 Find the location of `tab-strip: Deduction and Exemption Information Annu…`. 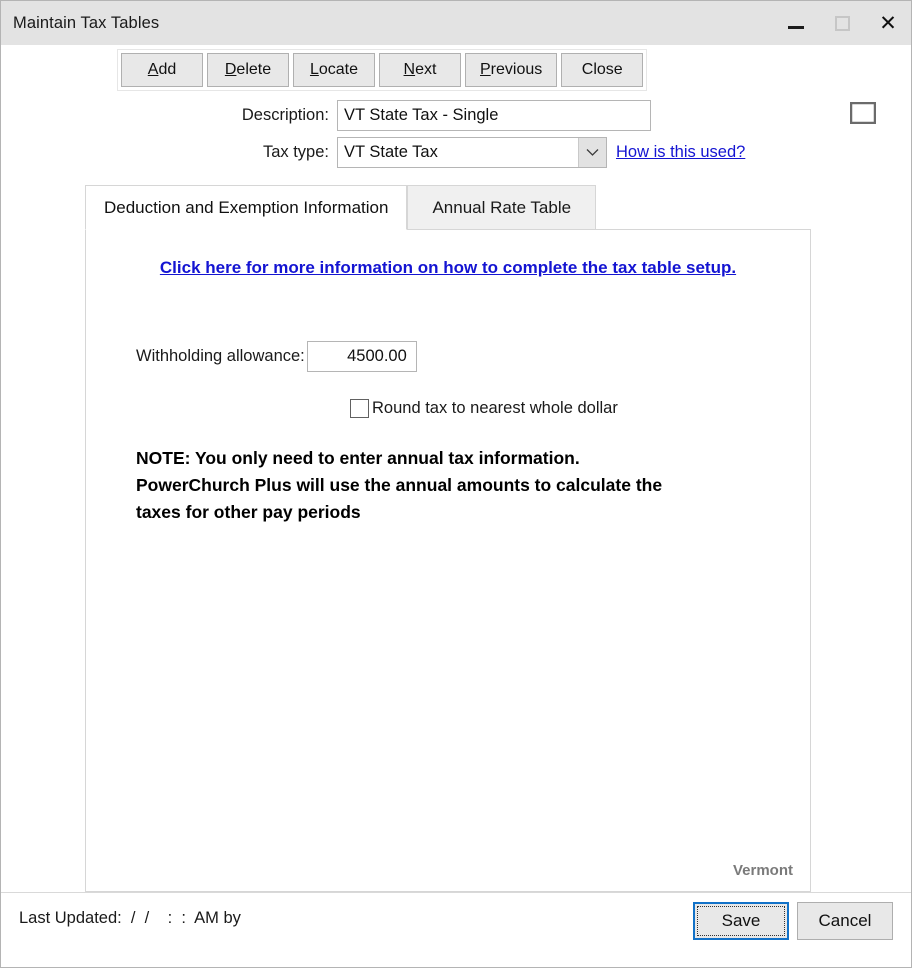

tab-strip: Deduction and Exemption Information Annu… is located at coordinates (448, 207).